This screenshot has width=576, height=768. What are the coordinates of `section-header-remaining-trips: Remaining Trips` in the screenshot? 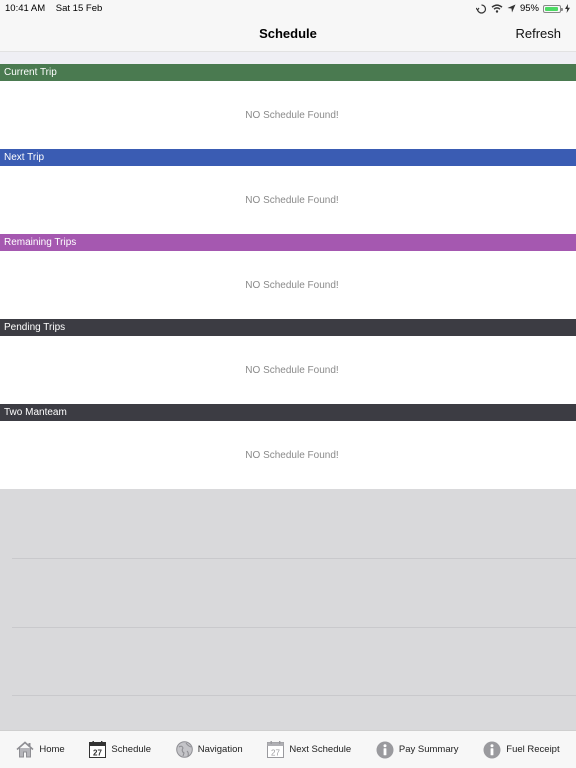 It's located at (288, 242).